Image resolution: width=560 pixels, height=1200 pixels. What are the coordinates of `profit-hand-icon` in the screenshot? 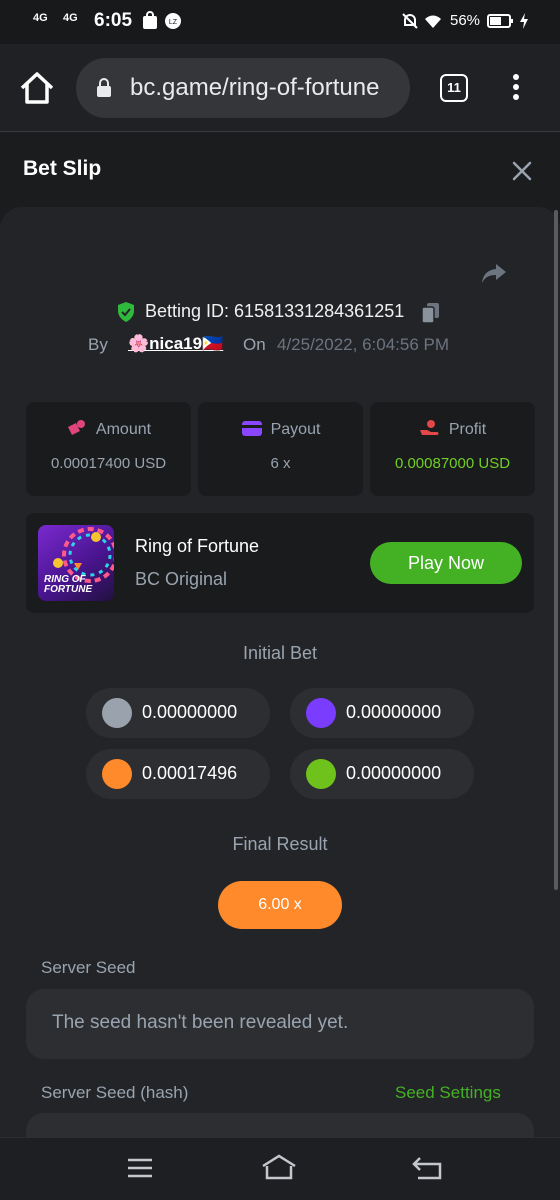 It's located at (429, 427).